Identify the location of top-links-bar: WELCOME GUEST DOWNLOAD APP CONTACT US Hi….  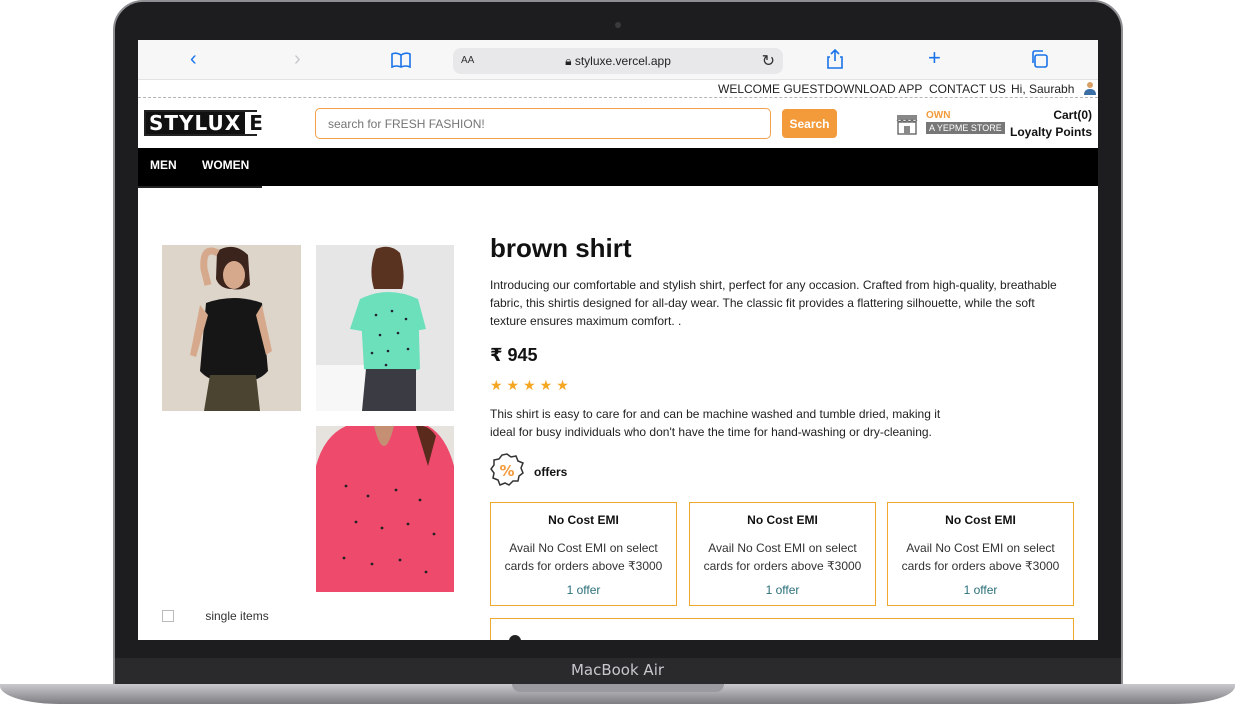
(618, 89).